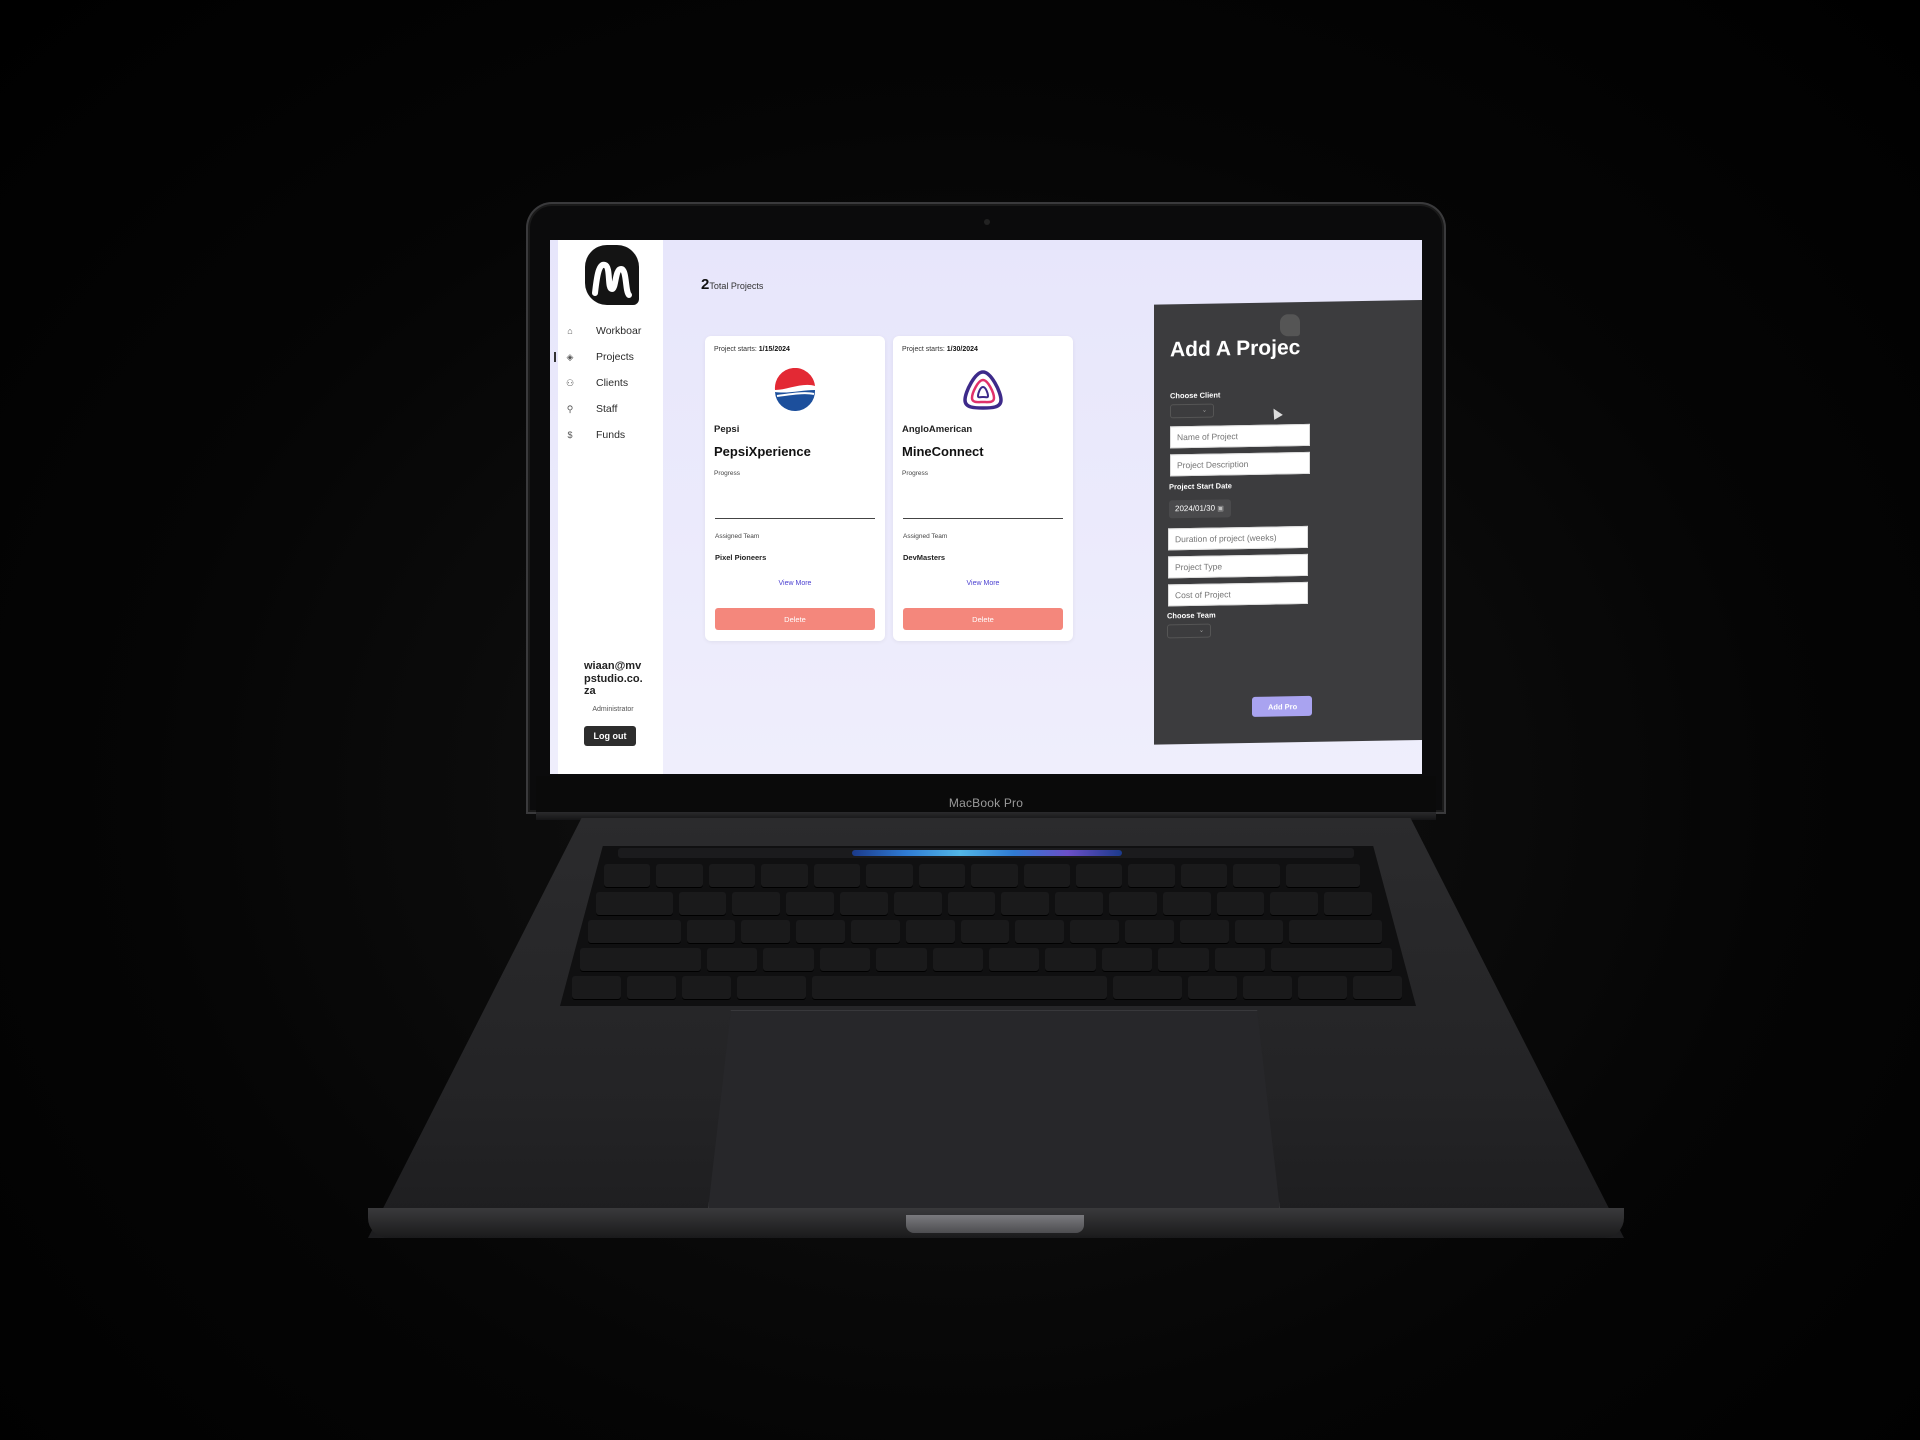  Describe the element at coordinates (741, 557) in the screenshot. I see `assigned-team: Pixel Pioneers` at that location.